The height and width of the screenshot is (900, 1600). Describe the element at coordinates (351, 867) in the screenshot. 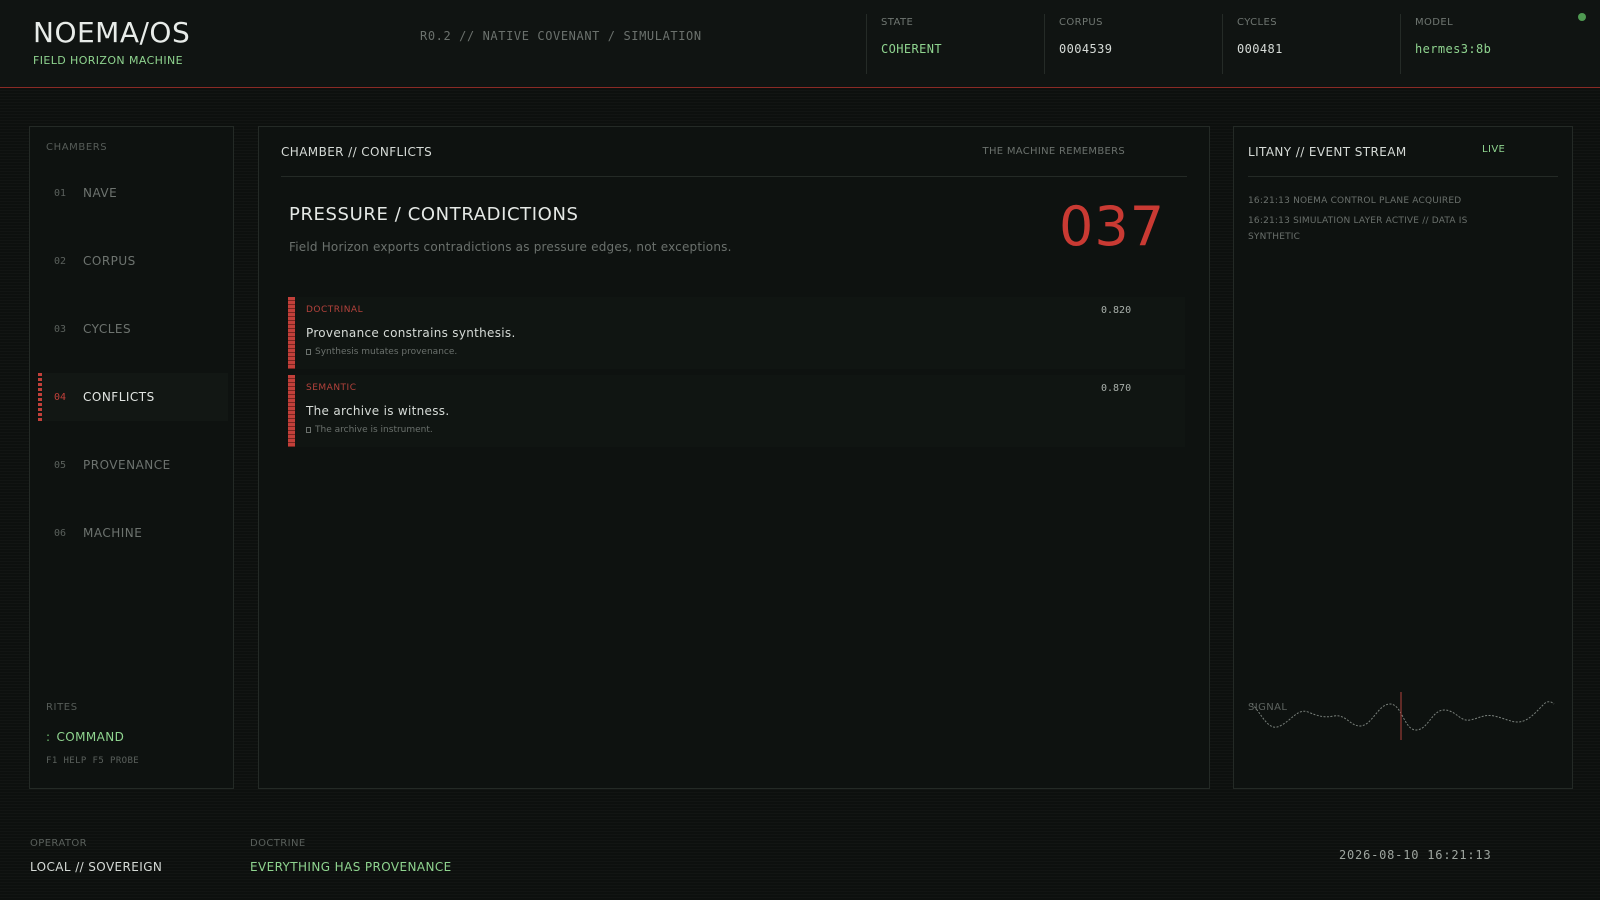

I see `doctrine-value: EVERYTHING HAS PROVENANCE` at that location.